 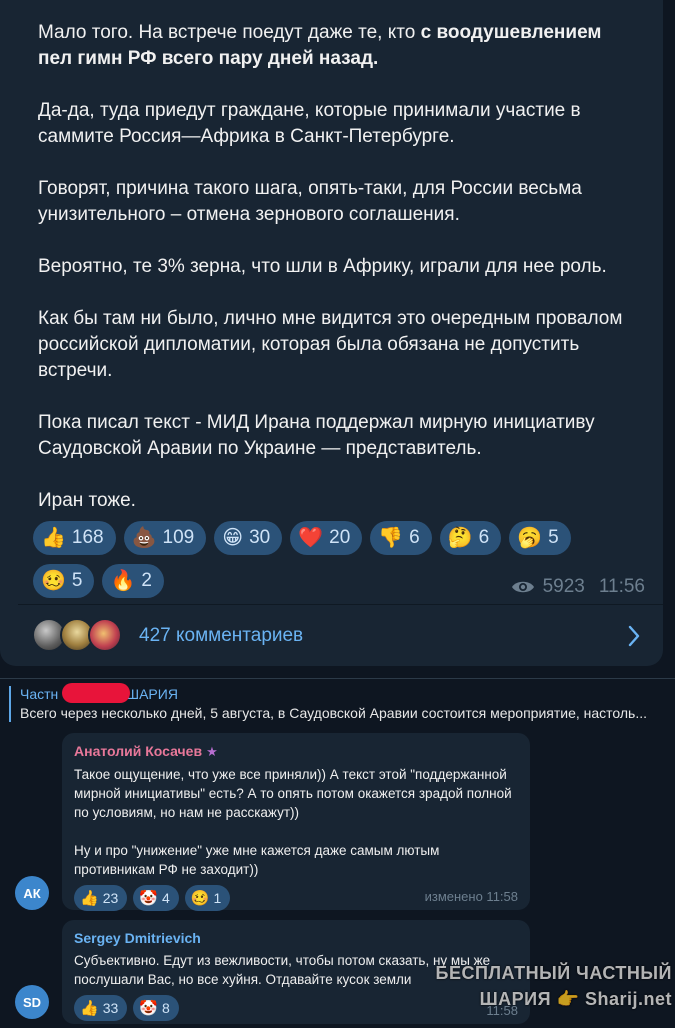 What do you see at coordinates (460, 538) in the screenshot?
I see `thinking-icon: 🤔` at bounding box center [460, 538].